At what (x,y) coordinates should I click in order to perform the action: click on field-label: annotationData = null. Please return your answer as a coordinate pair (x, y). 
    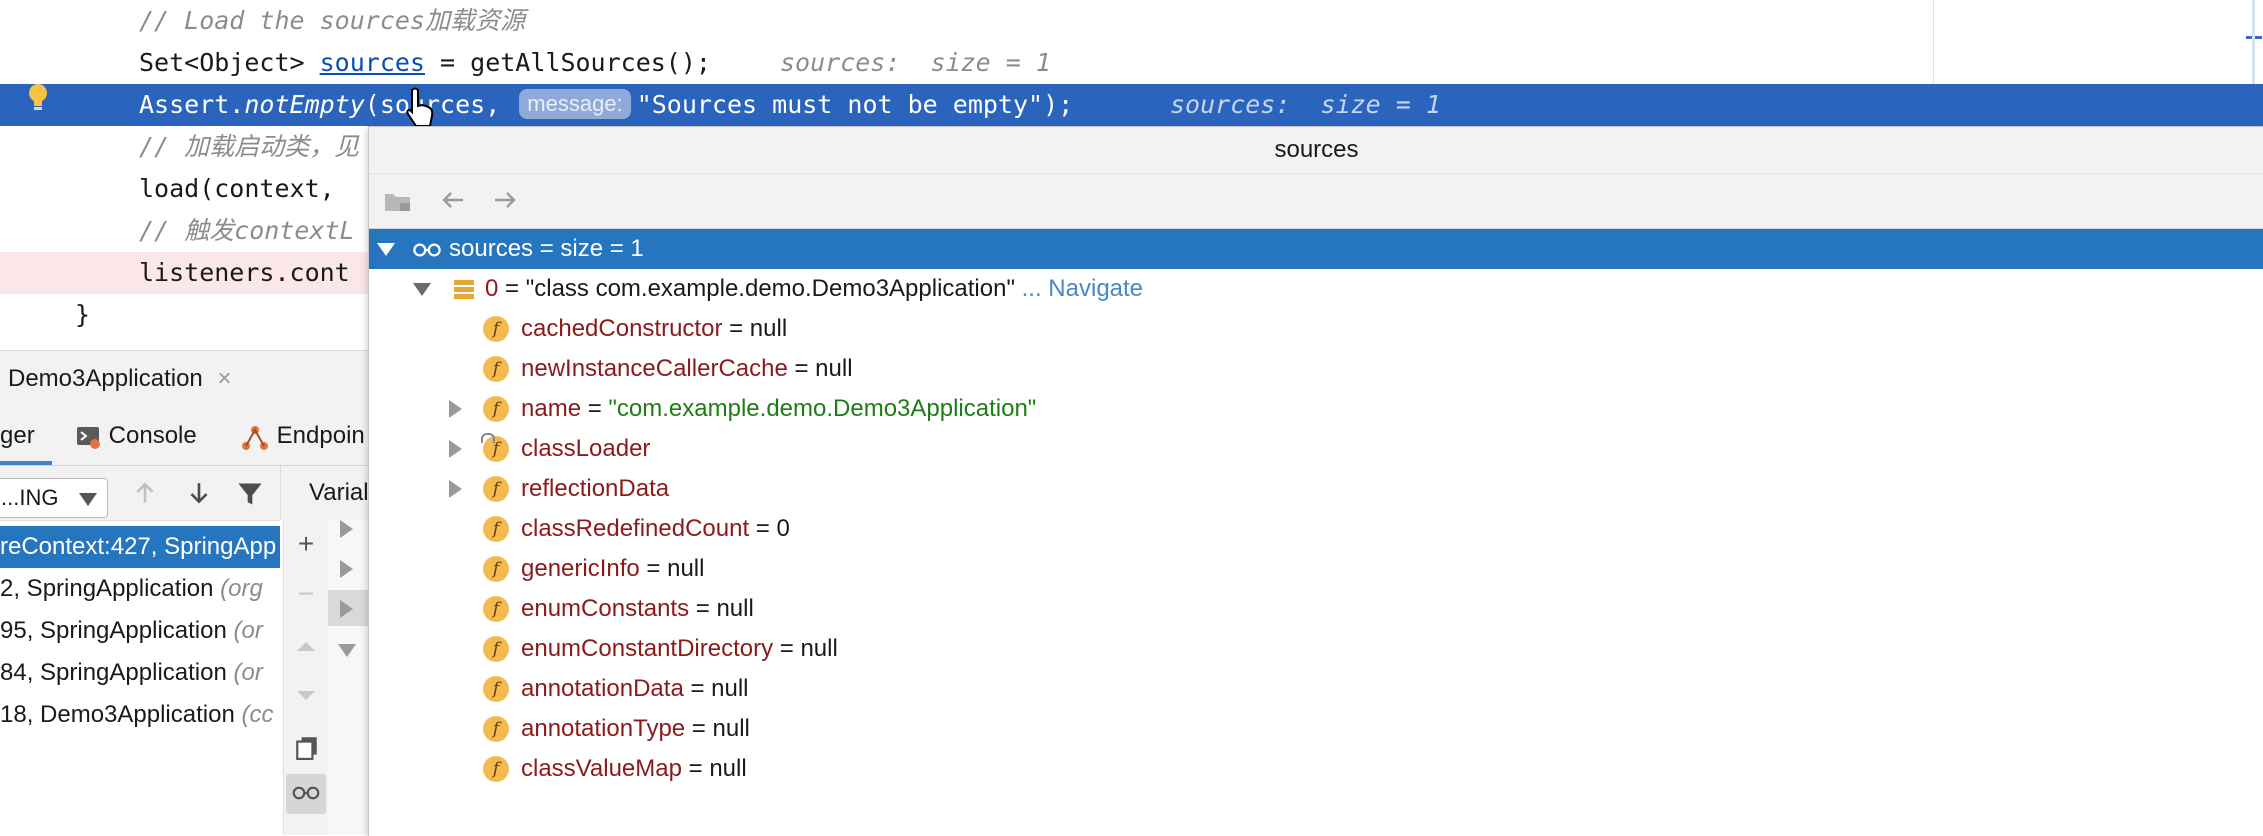
    Looking at the image, I should click on (635, 689).